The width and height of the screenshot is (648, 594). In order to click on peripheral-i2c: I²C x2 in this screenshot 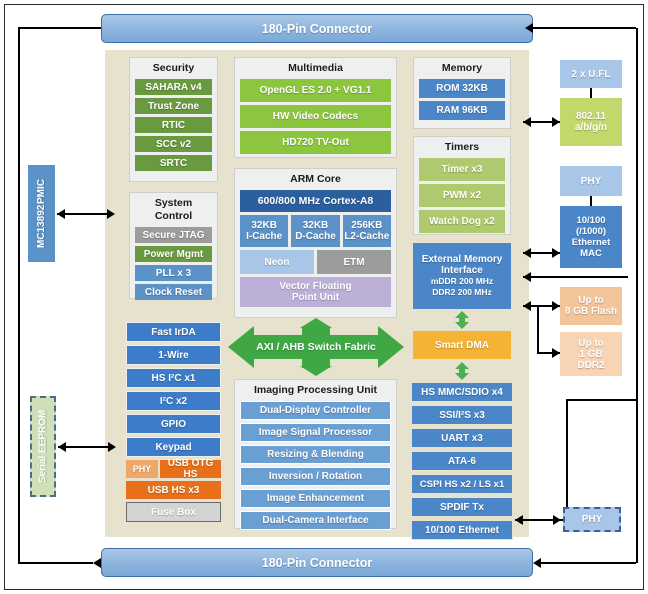, I will do `click(173, 401)`.